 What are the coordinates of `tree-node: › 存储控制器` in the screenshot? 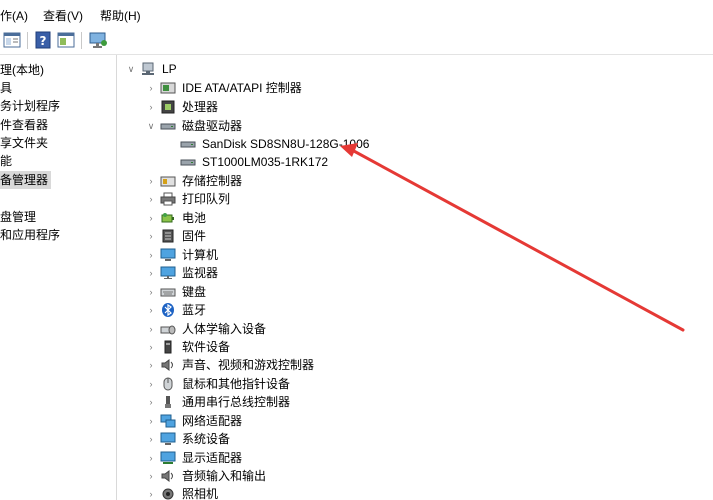 It's located at (296, 181).